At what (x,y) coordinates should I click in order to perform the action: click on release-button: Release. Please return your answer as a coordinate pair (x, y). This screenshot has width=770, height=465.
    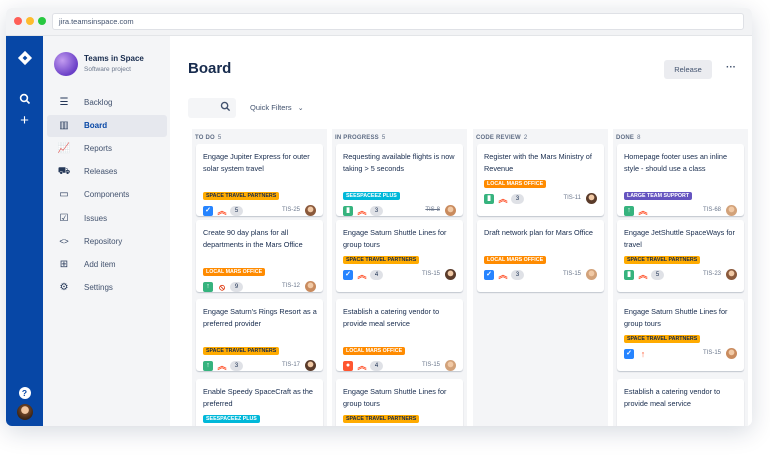
    Looking at the image, I should click on (688, 69).